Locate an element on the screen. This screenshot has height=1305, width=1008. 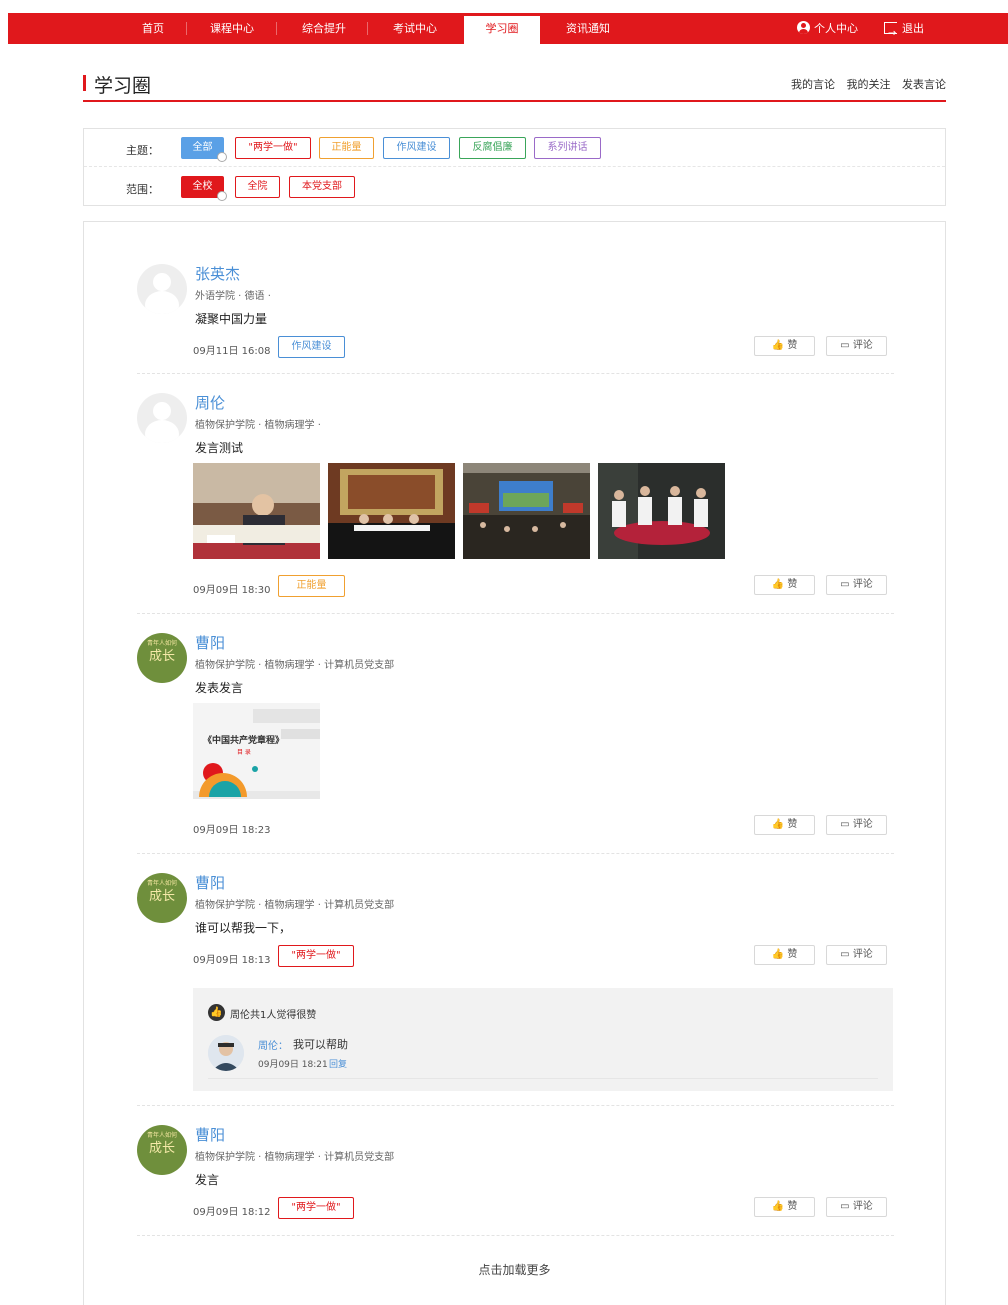
image-subcaption: 目 录 is located at coordinates (244, 752).